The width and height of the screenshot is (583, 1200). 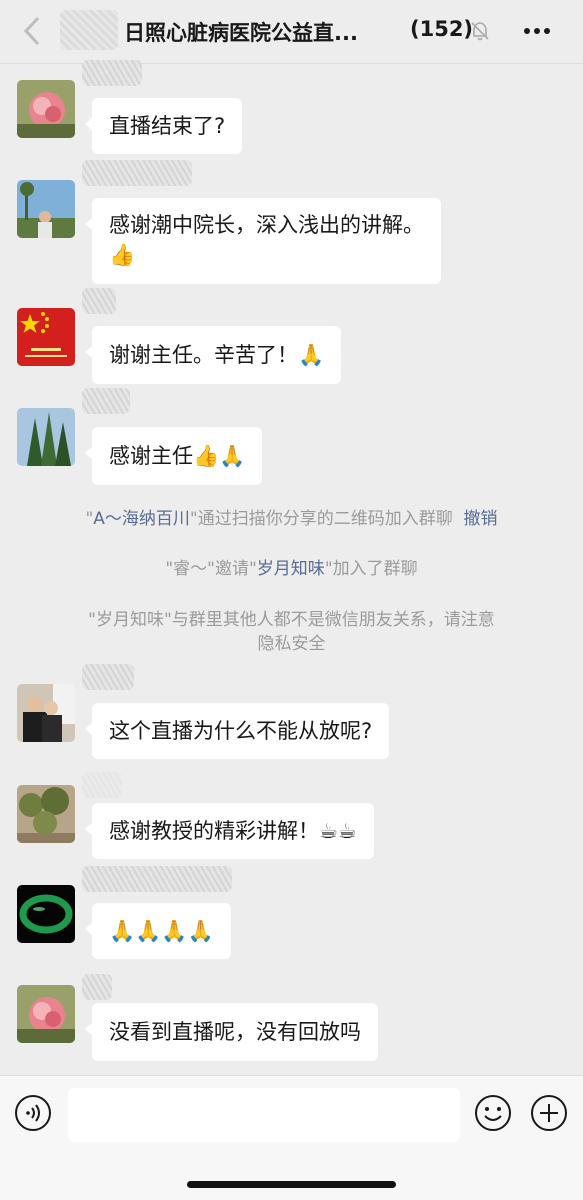 I want to click on more-button, so click(x=537, y=31).